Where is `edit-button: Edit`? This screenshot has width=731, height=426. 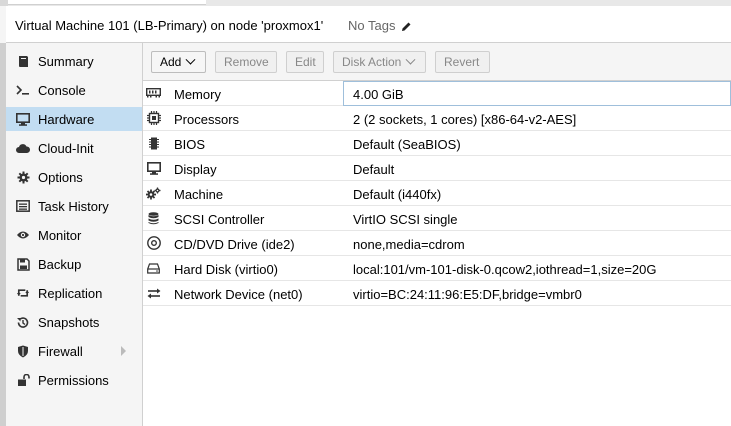
edit-button: Edit is located at coordinates (305, 62).